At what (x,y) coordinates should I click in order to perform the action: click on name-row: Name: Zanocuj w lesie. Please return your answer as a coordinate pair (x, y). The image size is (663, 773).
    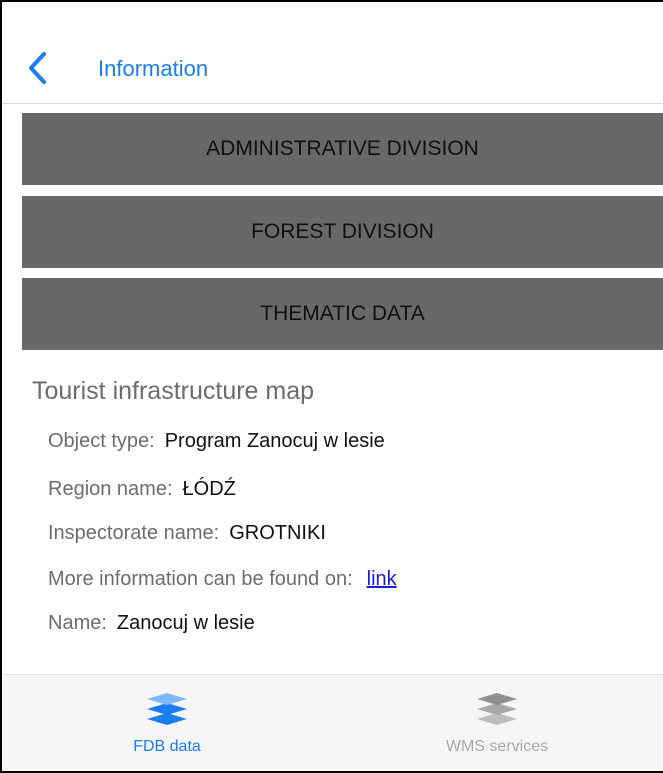
    Looking at the image, I should click on (151, 623).